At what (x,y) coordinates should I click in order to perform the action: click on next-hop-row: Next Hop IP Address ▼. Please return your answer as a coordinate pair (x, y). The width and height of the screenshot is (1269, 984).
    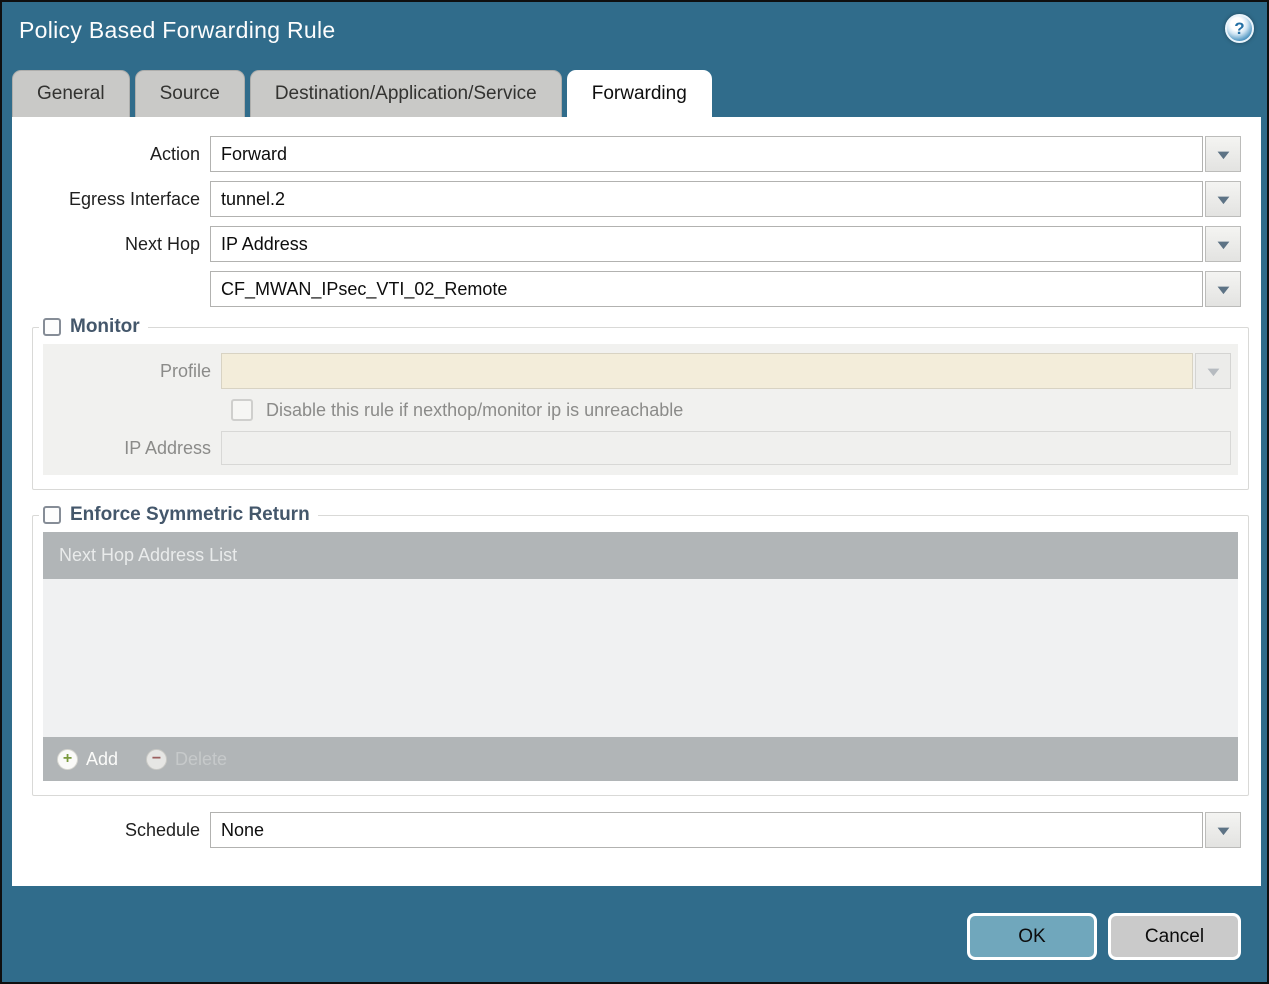
    Looking at the image, I should click on (636, 244).